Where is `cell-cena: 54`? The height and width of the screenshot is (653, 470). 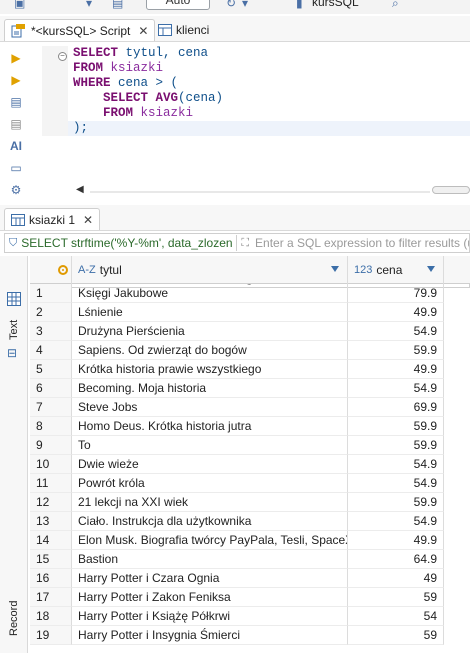
cell-cena: 54 is located at coordinates (396, 616).